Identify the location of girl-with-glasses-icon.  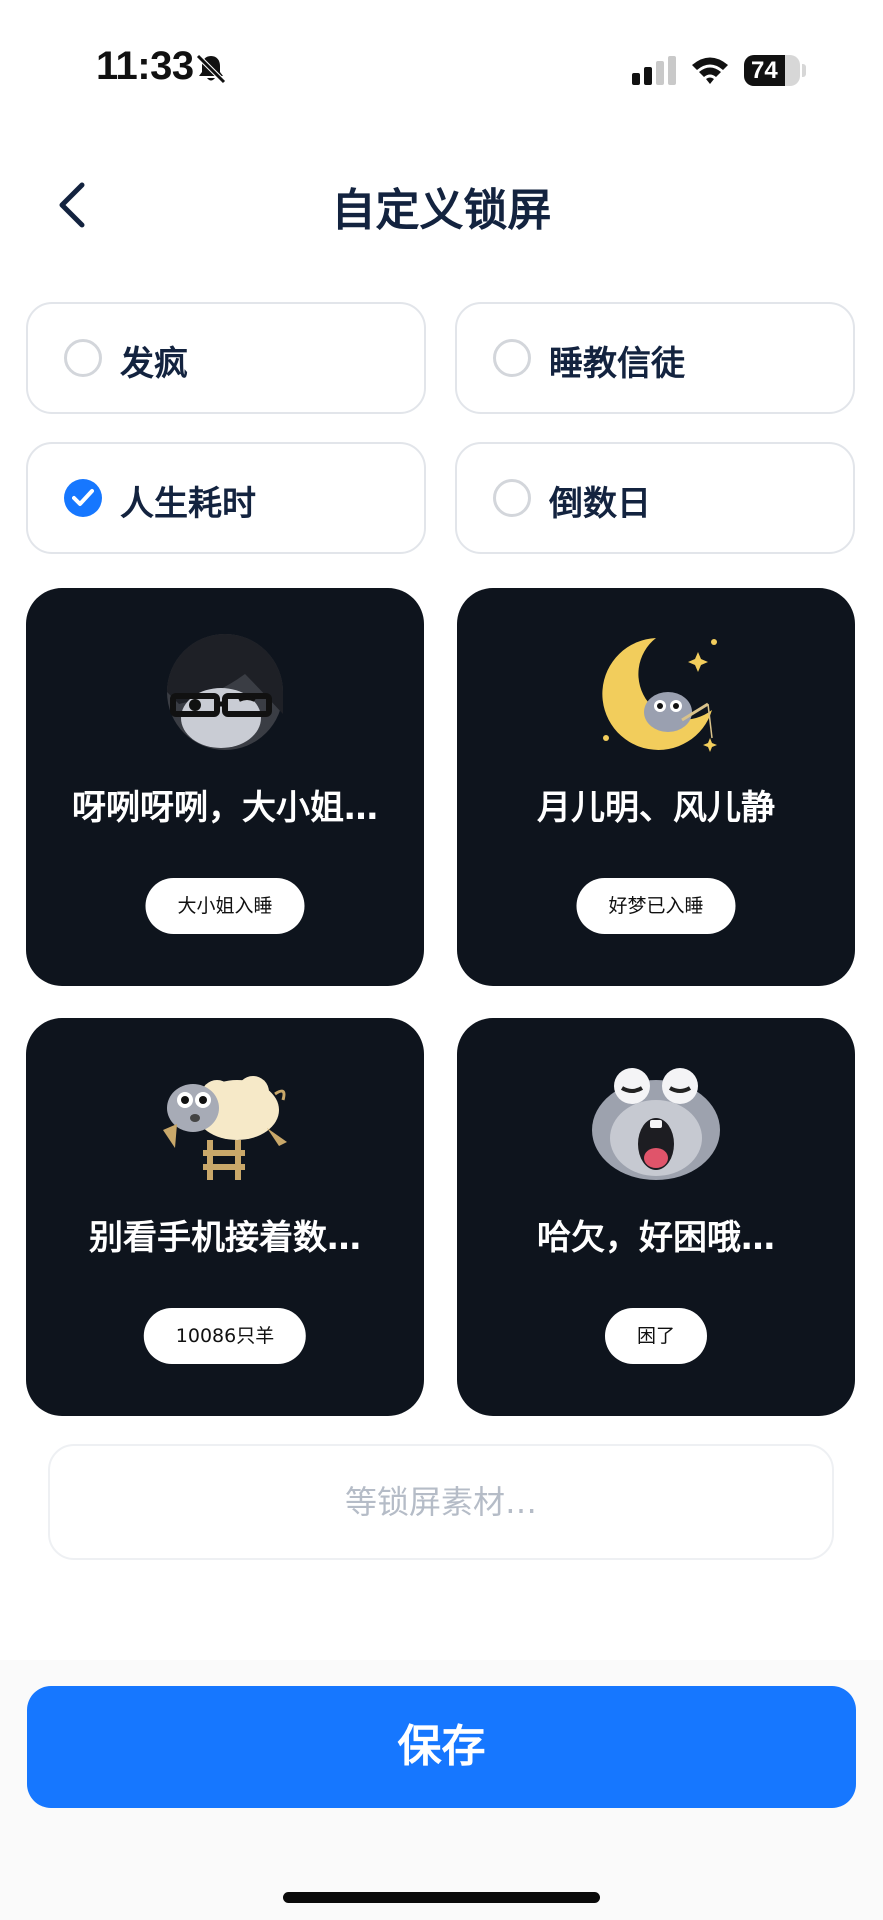
(225, 692).